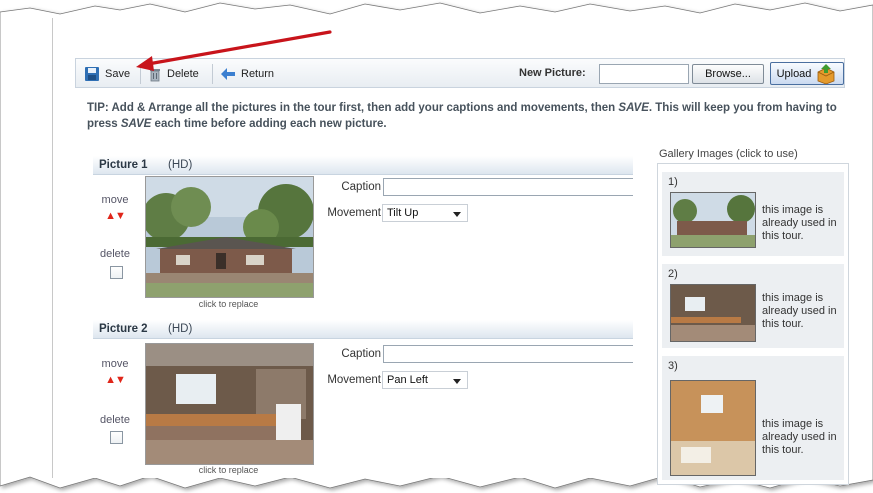 The height and width of the screenshot is (493, 873). Describe the element at coordinates (673, 366) in the screenshot. I see `gallery-item-number: 3)` at that location.